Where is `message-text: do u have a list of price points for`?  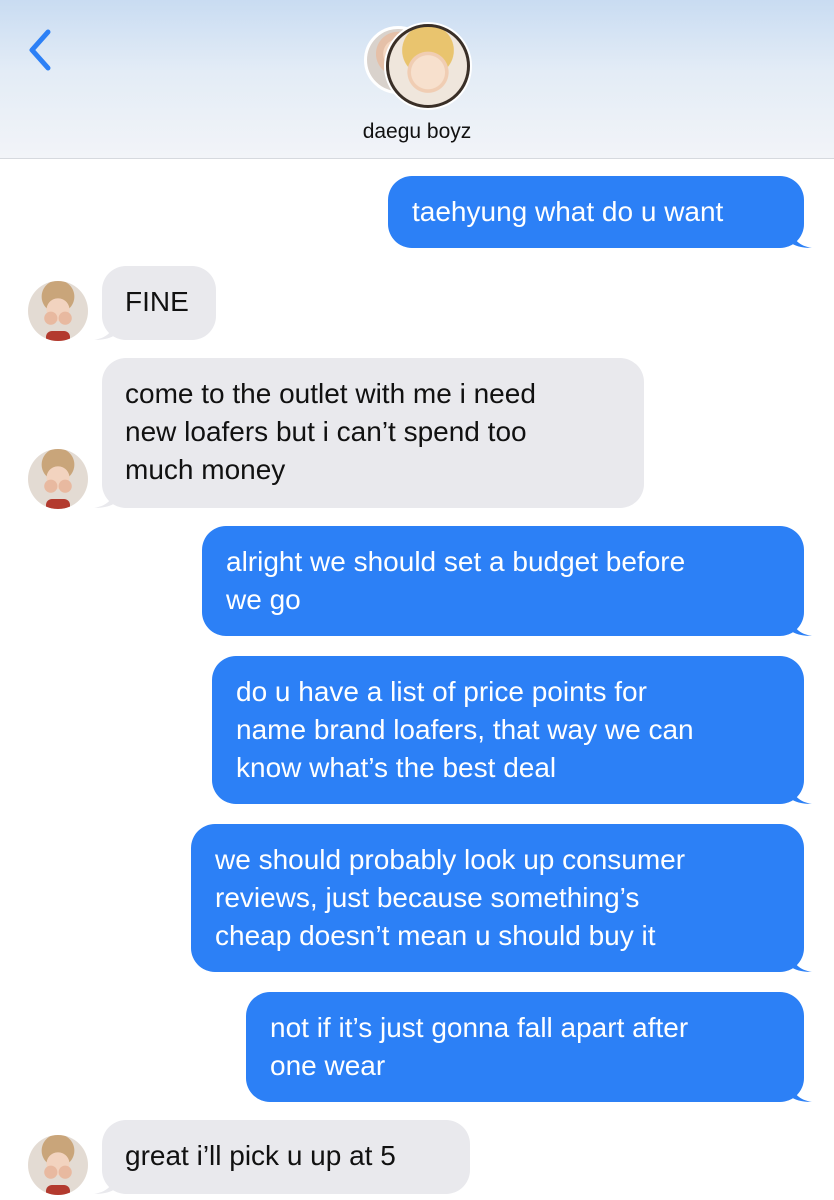
message-text: do u have a list of price points for is located at coordinates (441, 691).